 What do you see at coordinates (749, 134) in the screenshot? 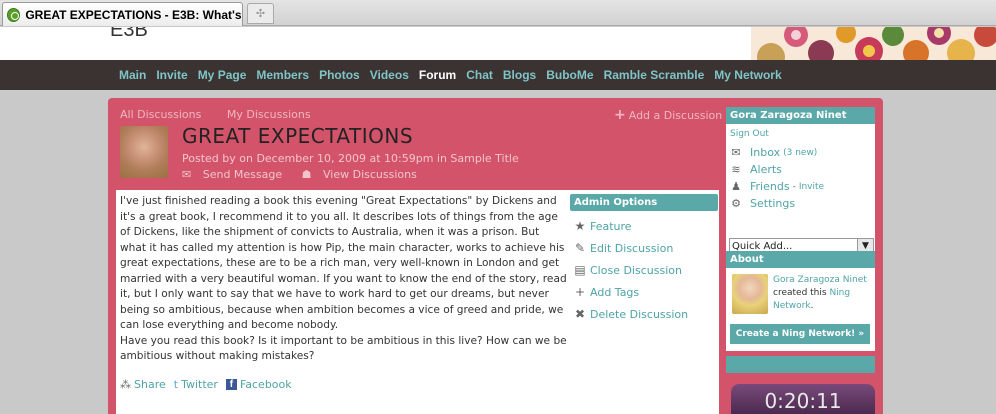
I see `sign-out-link: Sign Out` at bounding box center [749, 134].